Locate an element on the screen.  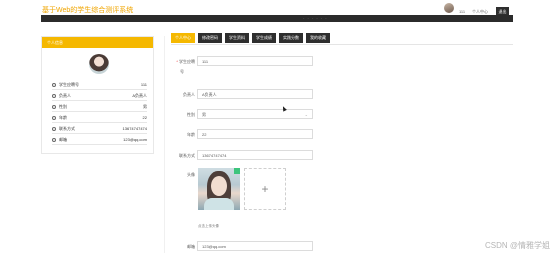
tab-bar: 个人中心 修改密码 学生资料 学生成绩 实践分数 我的收藏 is located at coordinates (250, 38).